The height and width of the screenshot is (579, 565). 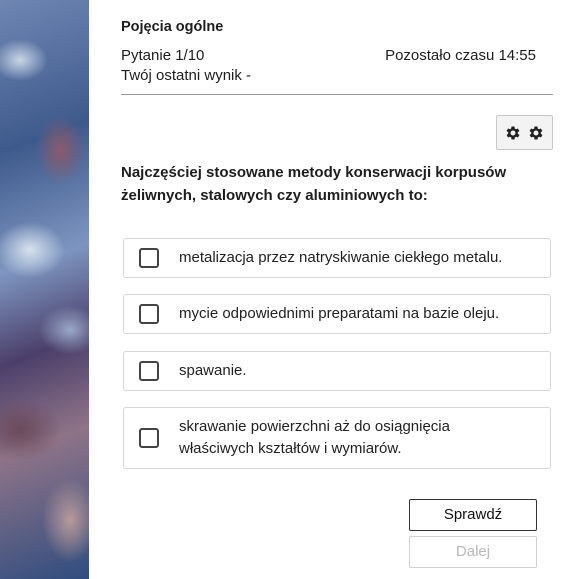 I want to click on time-remaining: Pozostało czasu 14:55, so click(x=460, y=55).